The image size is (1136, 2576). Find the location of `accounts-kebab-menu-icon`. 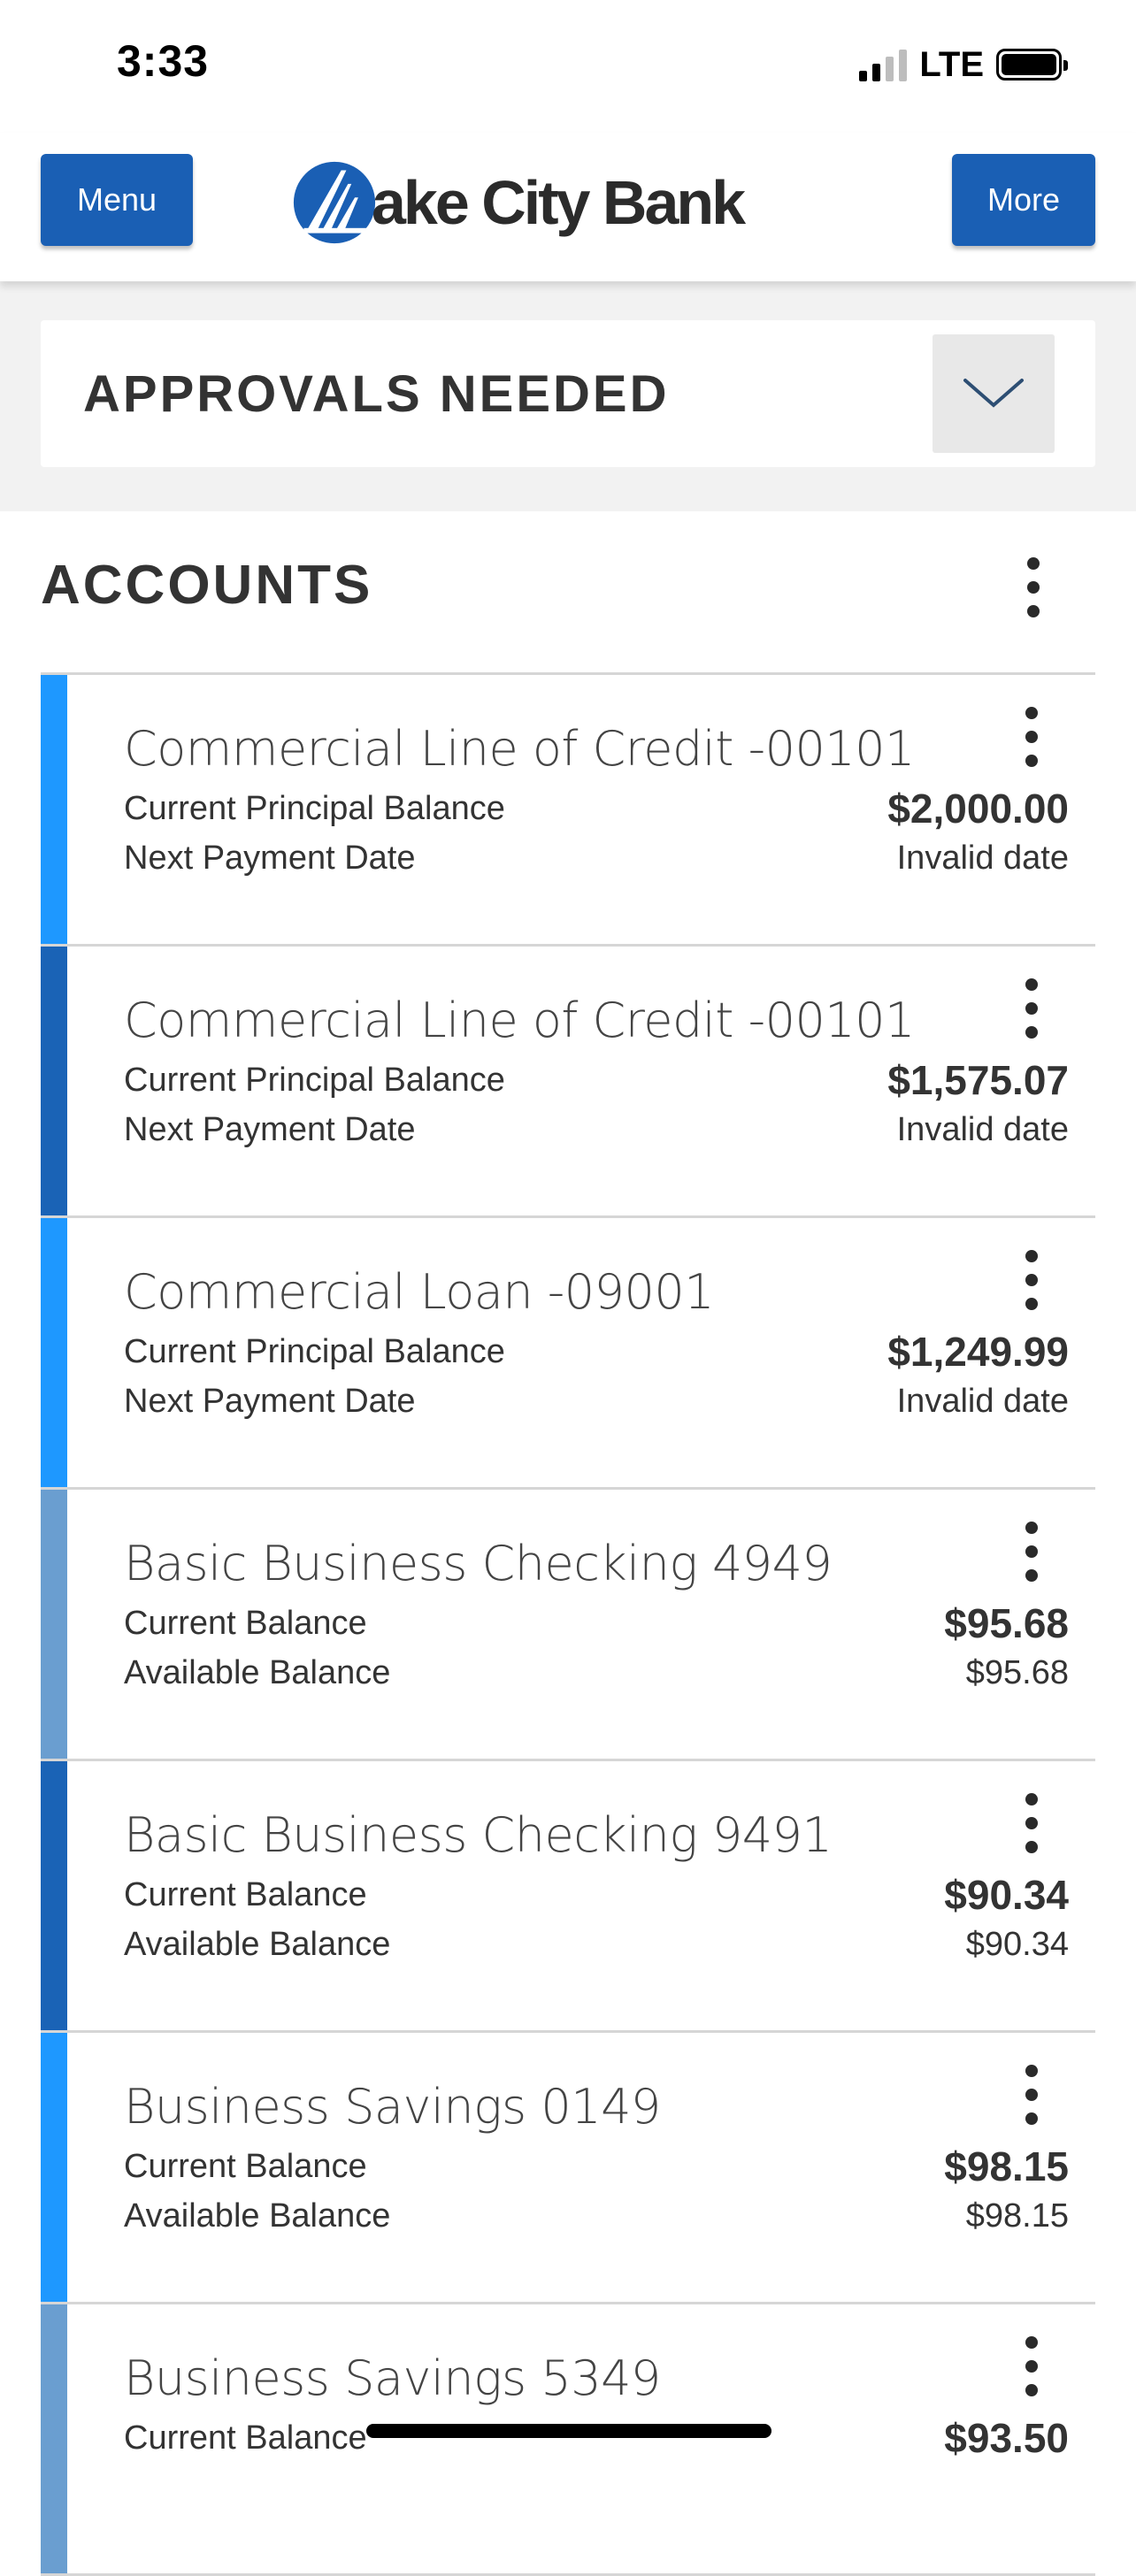

accounts-kebab-menu-icon is located at coordinates (1033, 587).